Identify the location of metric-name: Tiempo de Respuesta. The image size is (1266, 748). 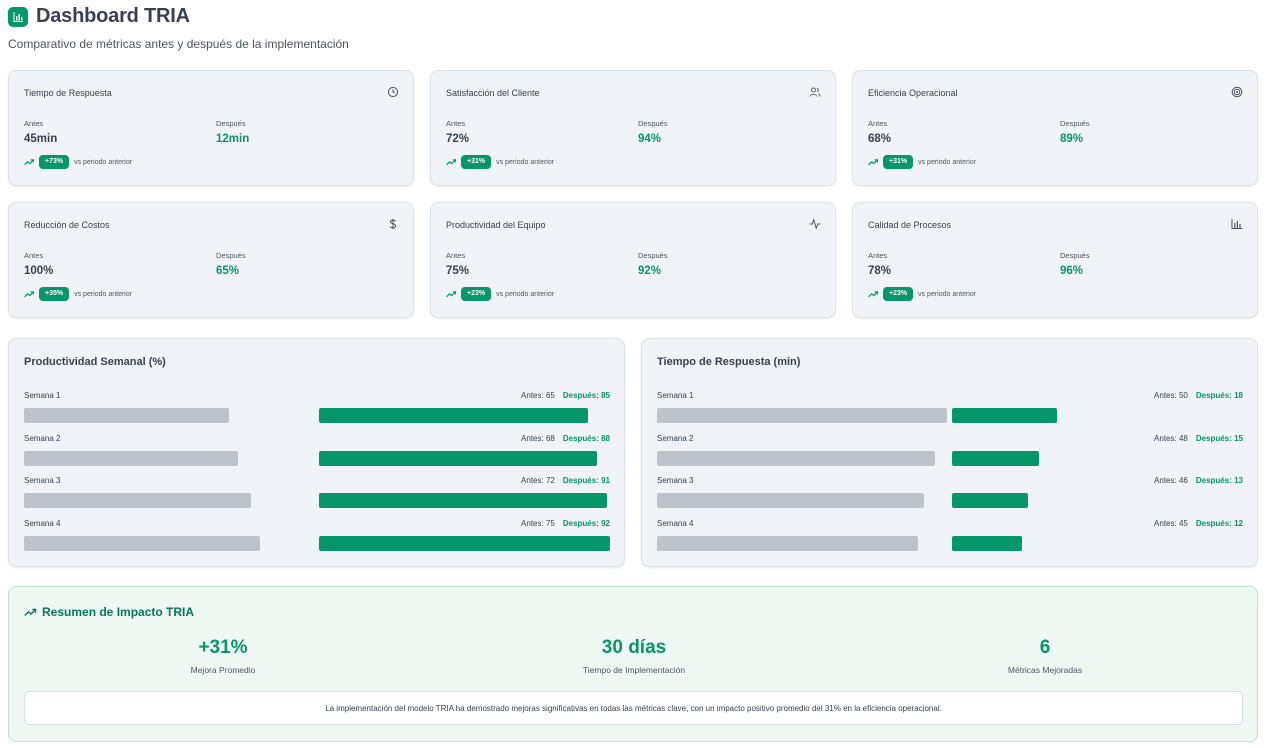
(68, 93).